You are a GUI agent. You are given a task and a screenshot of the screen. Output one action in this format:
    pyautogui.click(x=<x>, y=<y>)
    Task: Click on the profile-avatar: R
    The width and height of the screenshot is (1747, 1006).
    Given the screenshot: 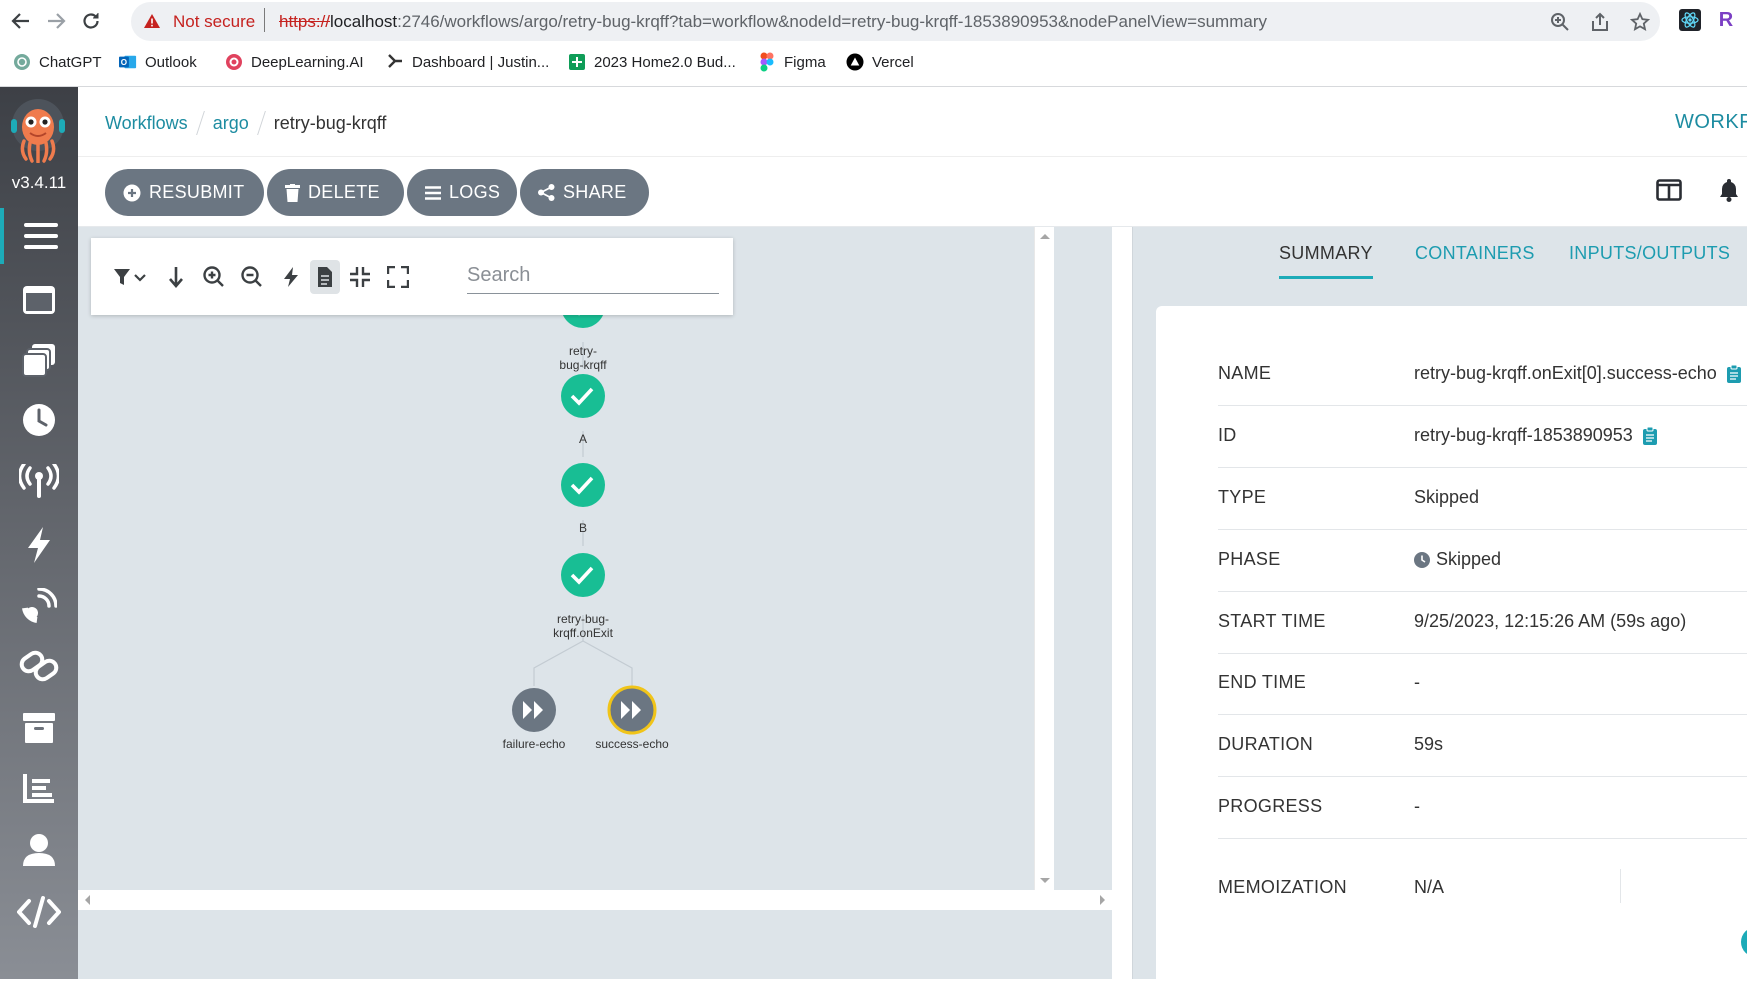 What is the action you would take?
    pyautogui.click(x=1726, y=20)
    